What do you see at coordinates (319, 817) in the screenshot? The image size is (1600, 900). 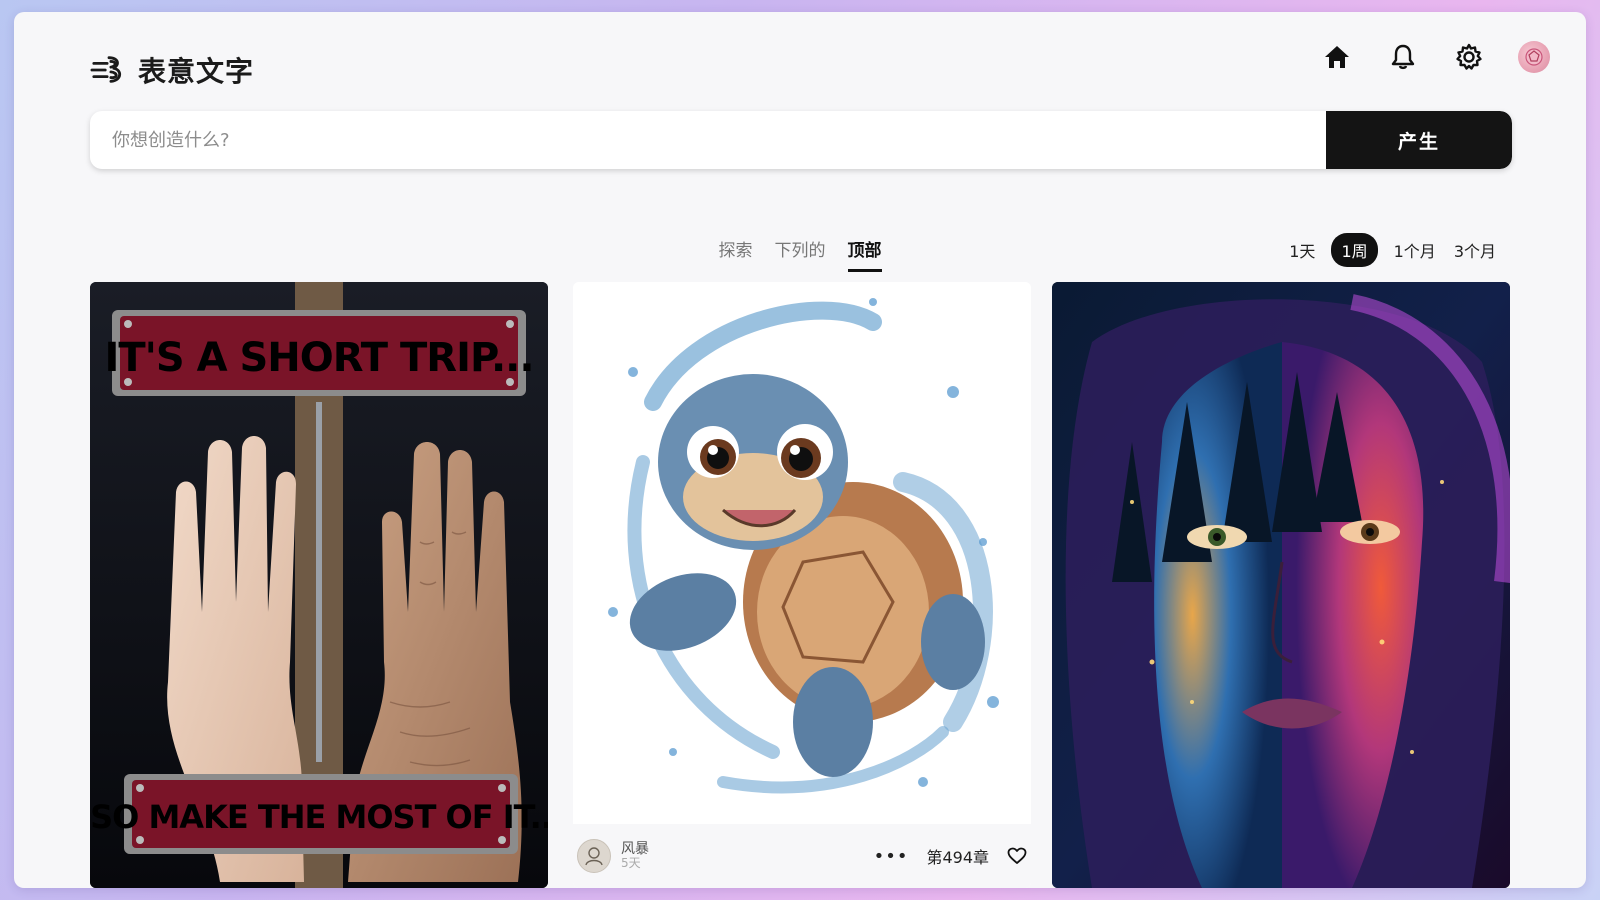 I see `sign-bottom-text: SO MAKE THE MOST OF IT..` at bounding box center [319, 817].